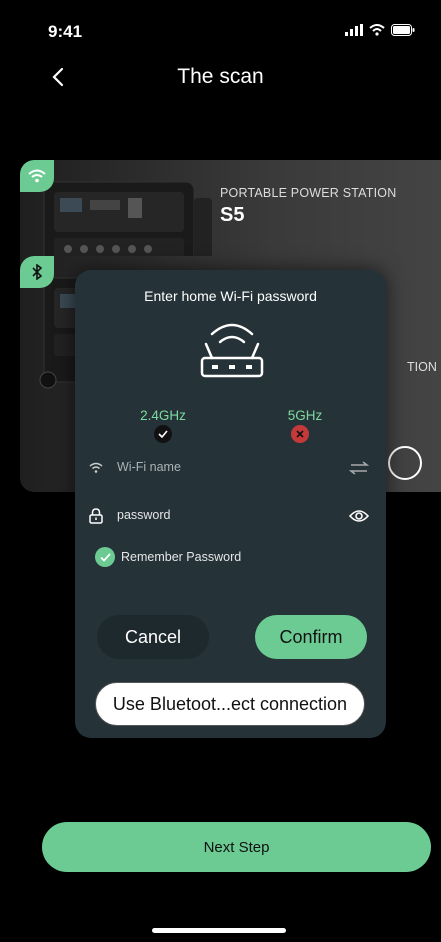 The width and height of the screenshot is (441, 942). What do you see at coordinates (65, 31) in the screenshot?
I see `status-time: 9:41` at bounding box center [65, 31].